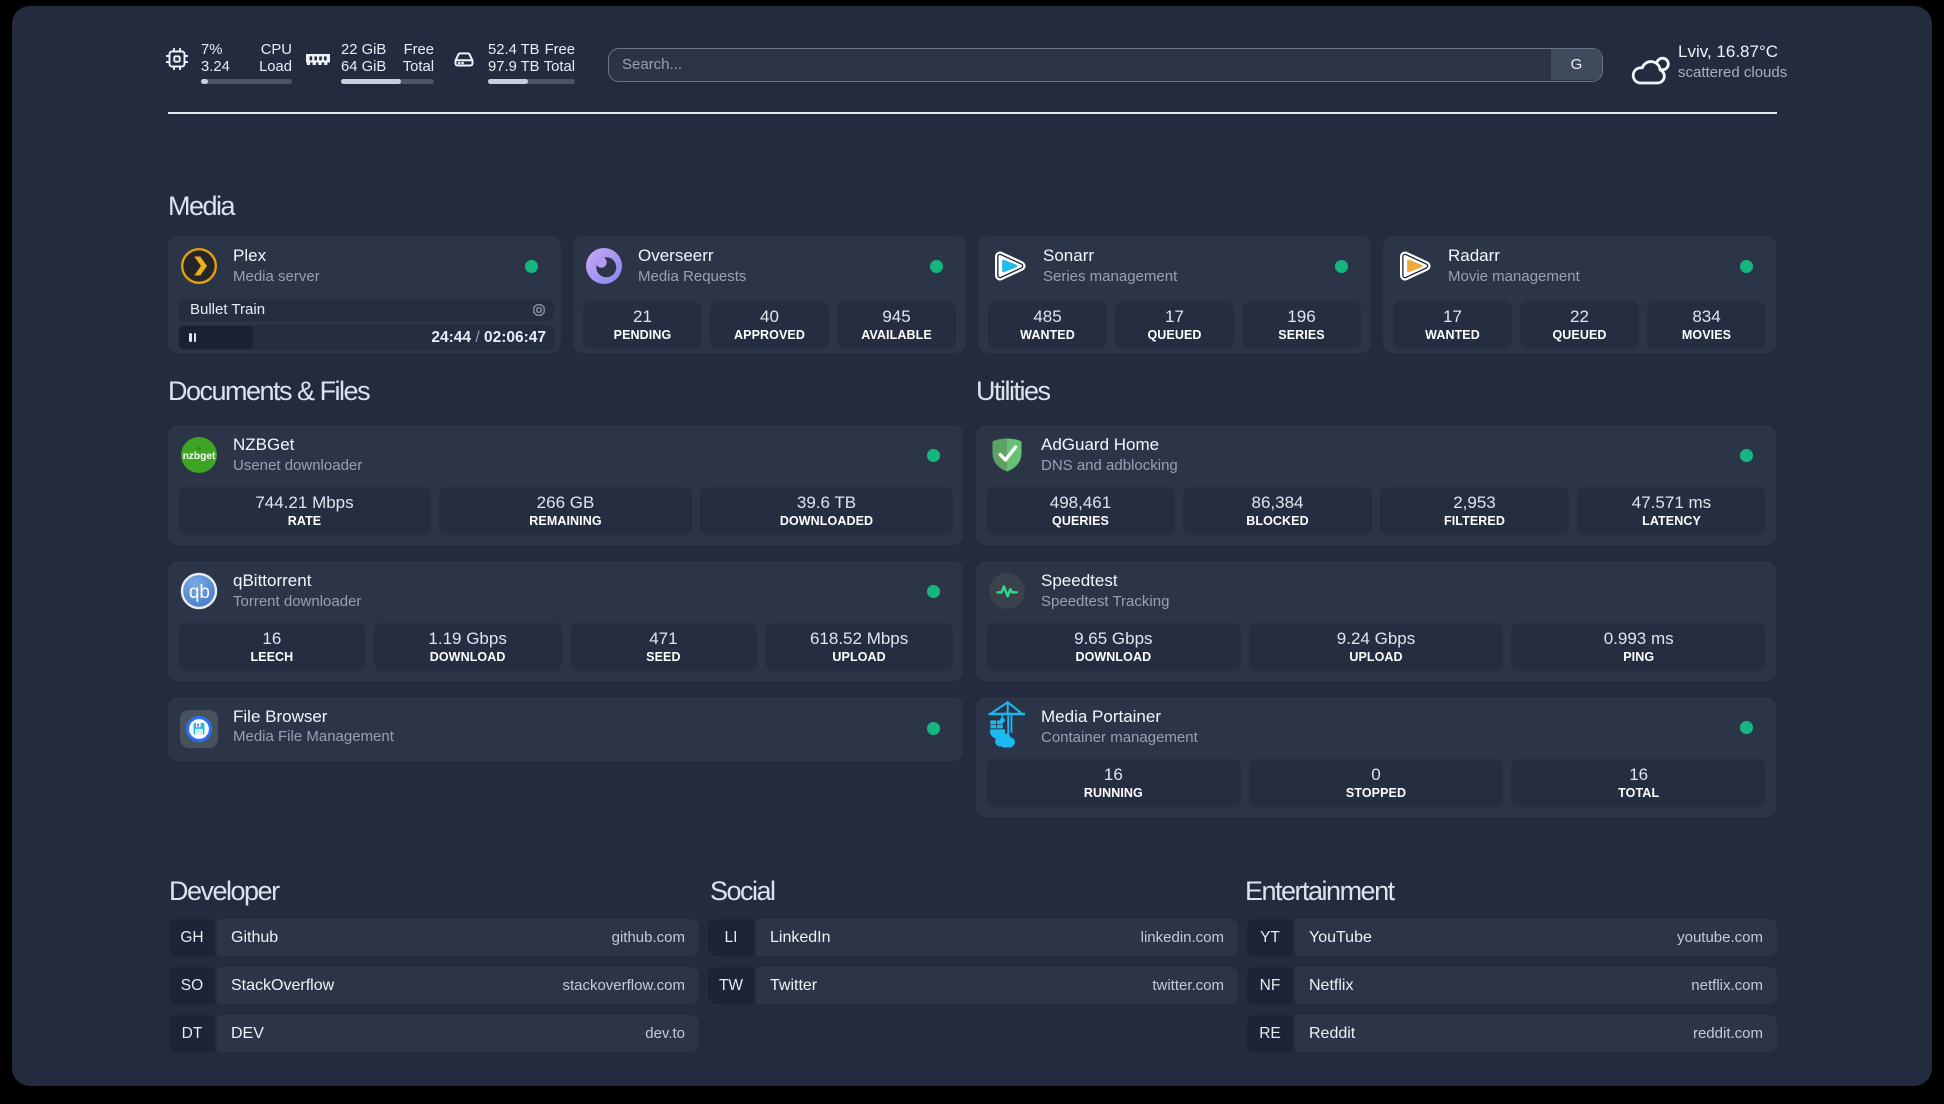  I want to click on svg-text: qb, so click(199, 592).